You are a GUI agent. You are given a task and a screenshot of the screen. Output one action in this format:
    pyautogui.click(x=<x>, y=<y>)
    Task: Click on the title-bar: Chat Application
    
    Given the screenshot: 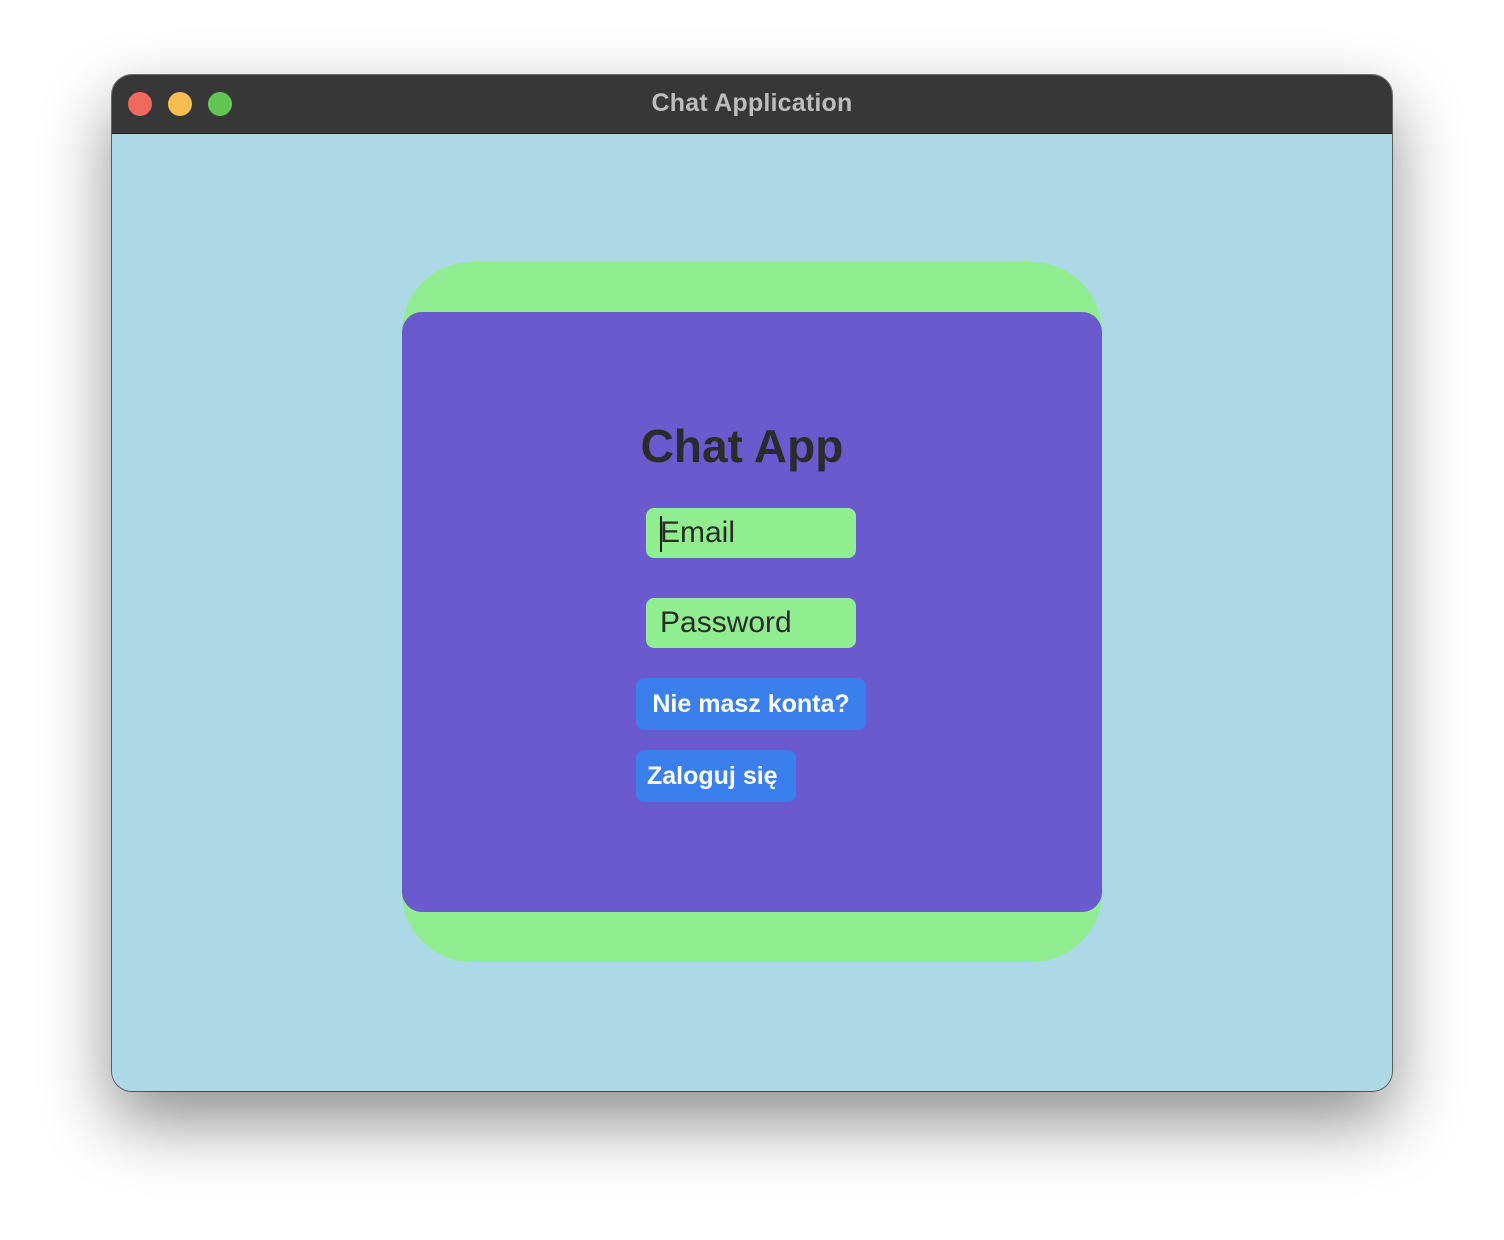 What is the action you would take?
    pyautogui.click(x=752, y=104)
    